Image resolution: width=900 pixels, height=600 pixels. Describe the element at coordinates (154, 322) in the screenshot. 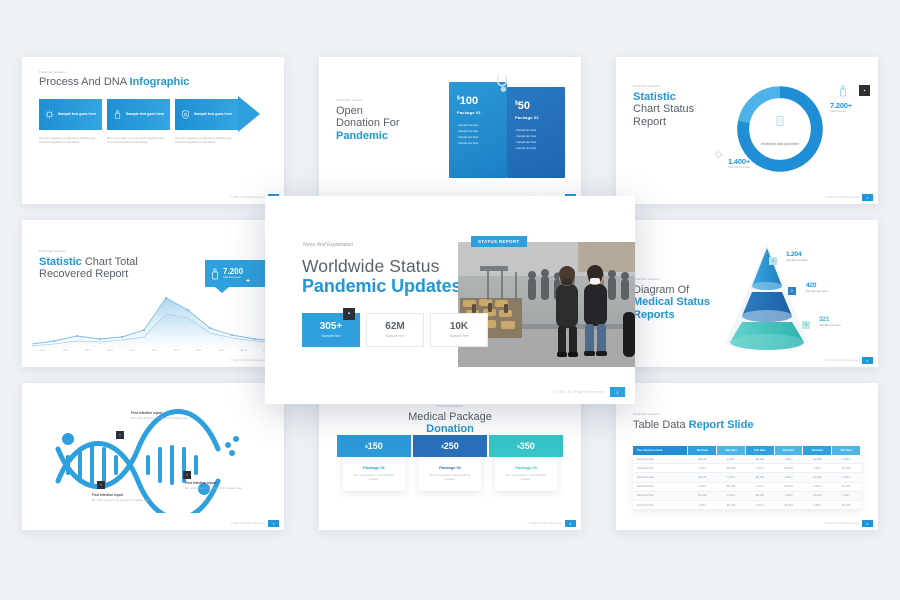

I see `area-chart` at that location.